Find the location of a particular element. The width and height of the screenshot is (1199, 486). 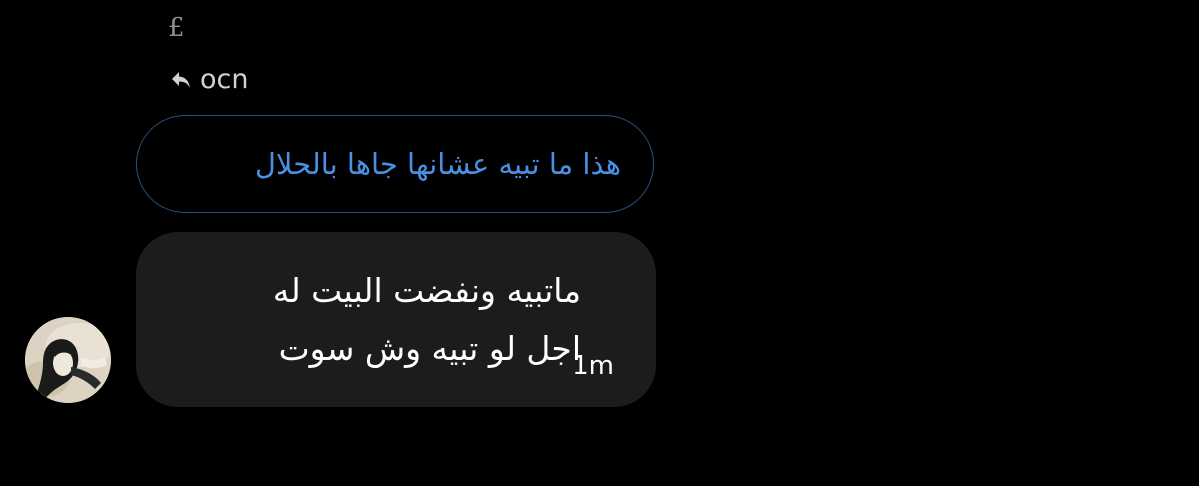

message-timestamp: 1m is located at coordinates (593, 366).